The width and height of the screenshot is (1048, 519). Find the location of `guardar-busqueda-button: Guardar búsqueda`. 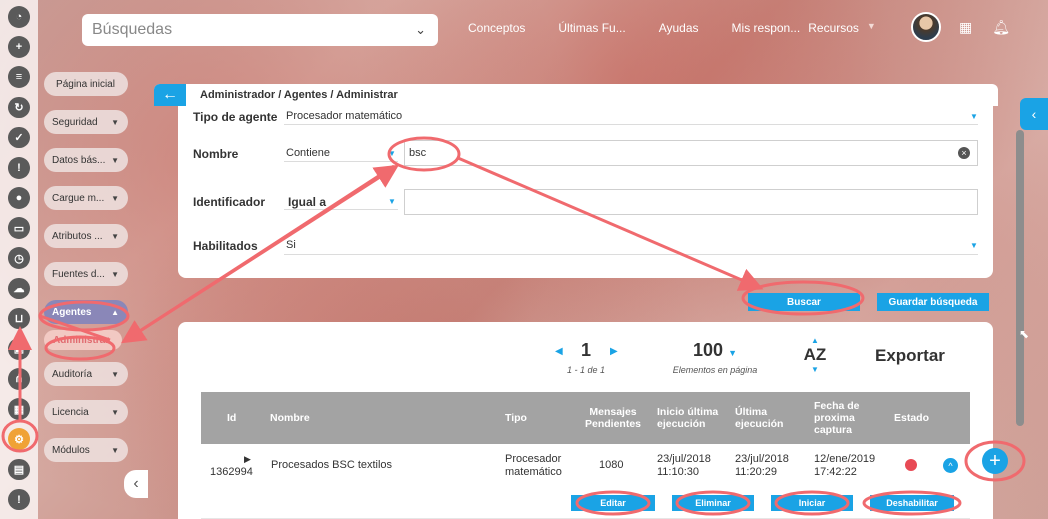

guardar-busqueda-button: Guardar búsqueda is located at coordinates (933, 302).